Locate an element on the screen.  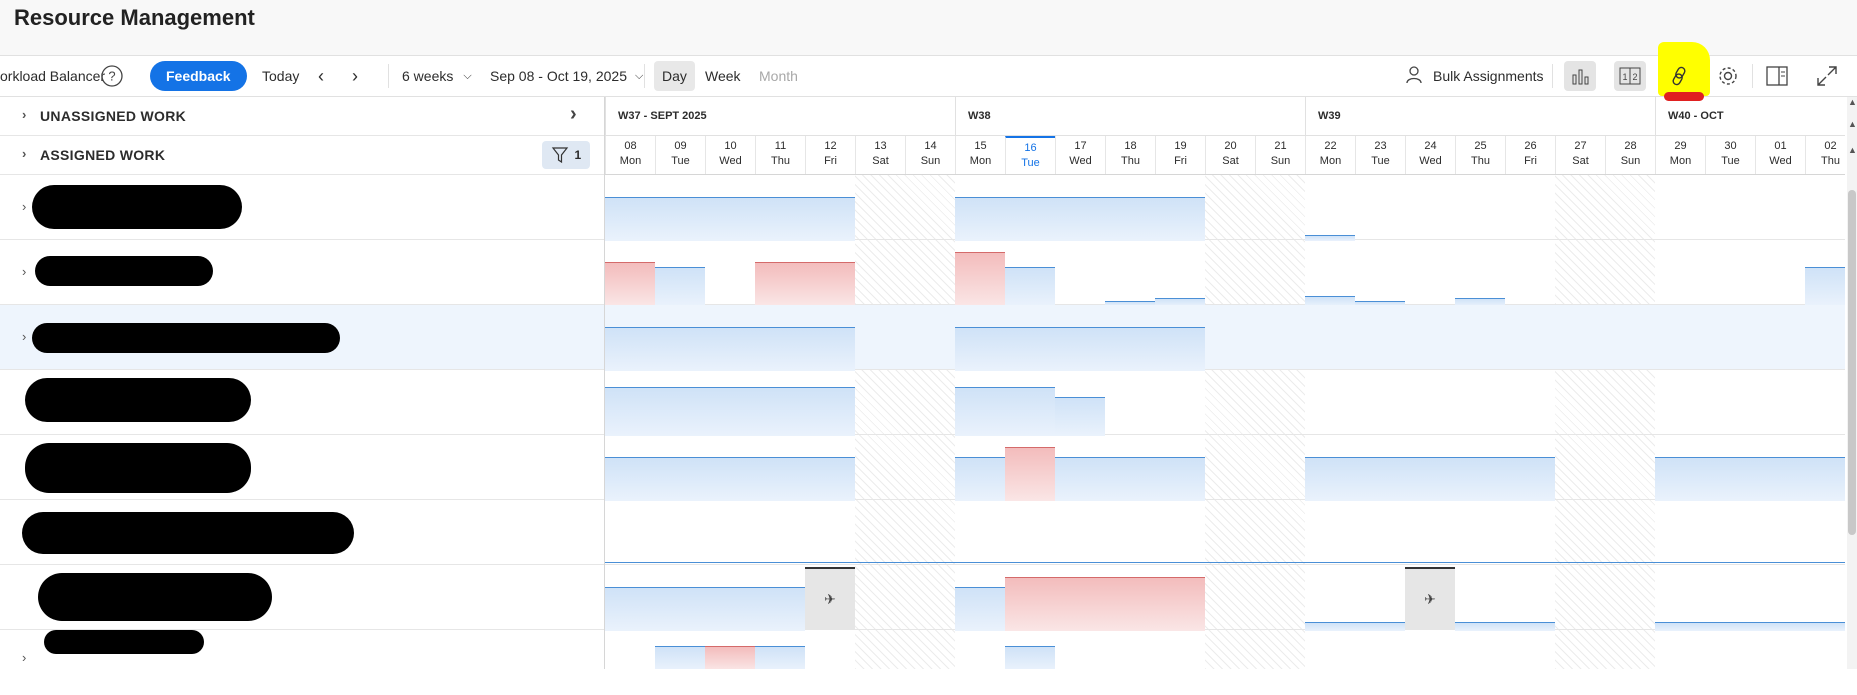
divider is located at coordinates (1552, 76).